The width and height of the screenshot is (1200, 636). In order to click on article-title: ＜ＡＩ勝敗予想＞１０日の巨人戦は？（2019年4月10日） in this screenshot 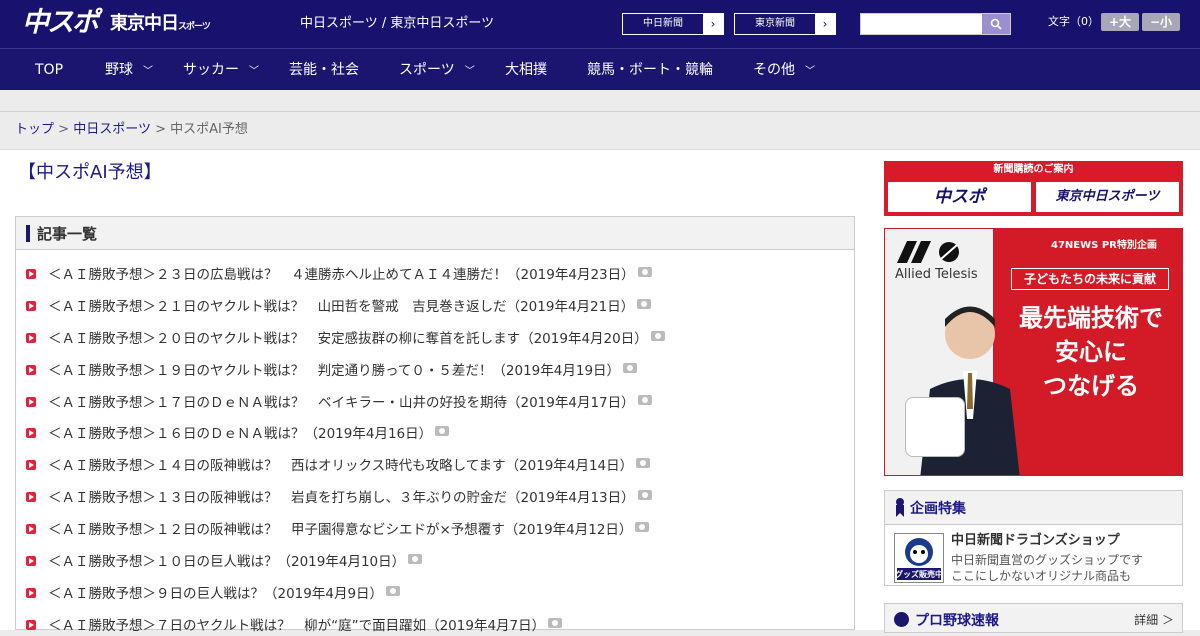, I will do `click(227, 562)`.